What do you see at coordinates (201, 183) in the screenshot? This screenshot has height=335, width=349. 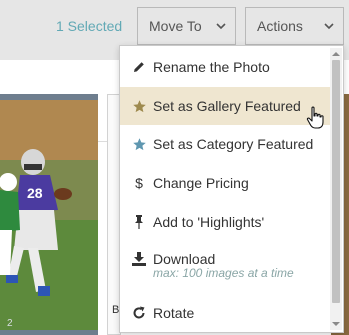 I see `menu-item-label: Change Pricing` at bounding box center [201, 183].